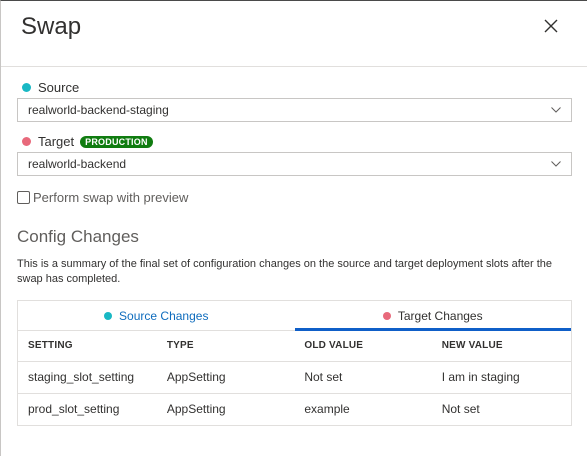 The height and width of the screenshot is (456, 587). What do you see at coordinates (294, 34) in the screenshot?
I see `panel-header: Swap` at bounding box center [294, 34].